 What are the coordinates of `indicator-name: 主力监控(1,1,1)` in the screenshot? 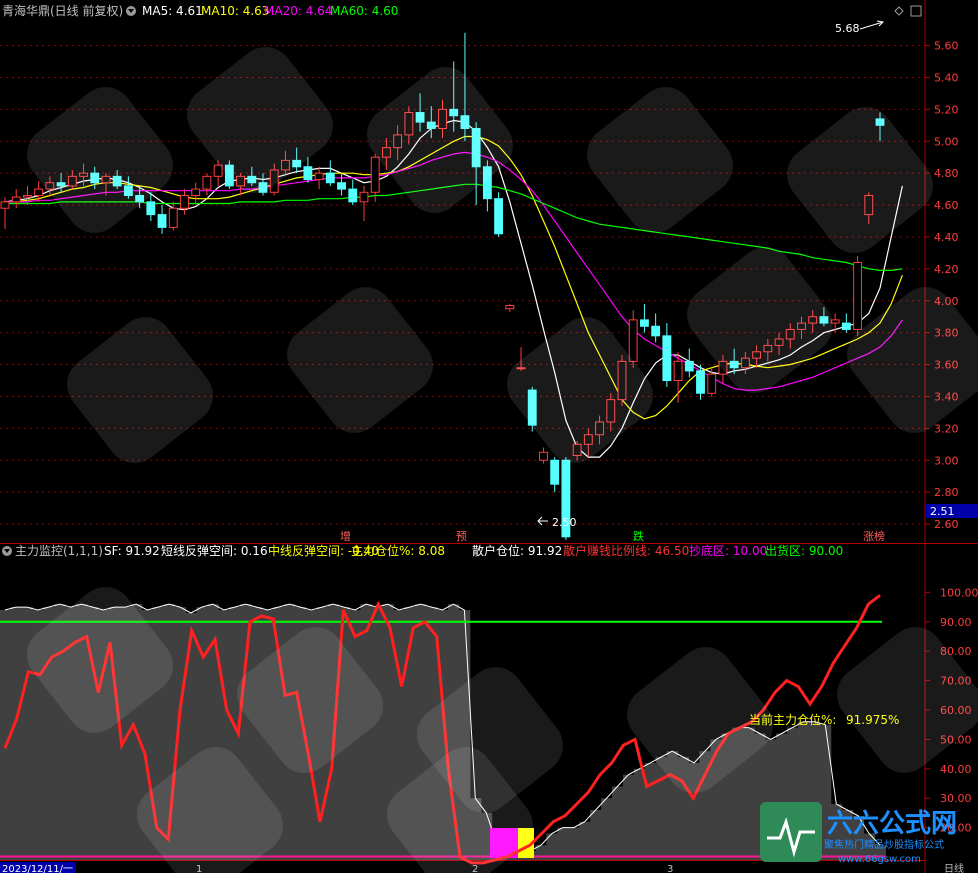 It's located at (59, 551).